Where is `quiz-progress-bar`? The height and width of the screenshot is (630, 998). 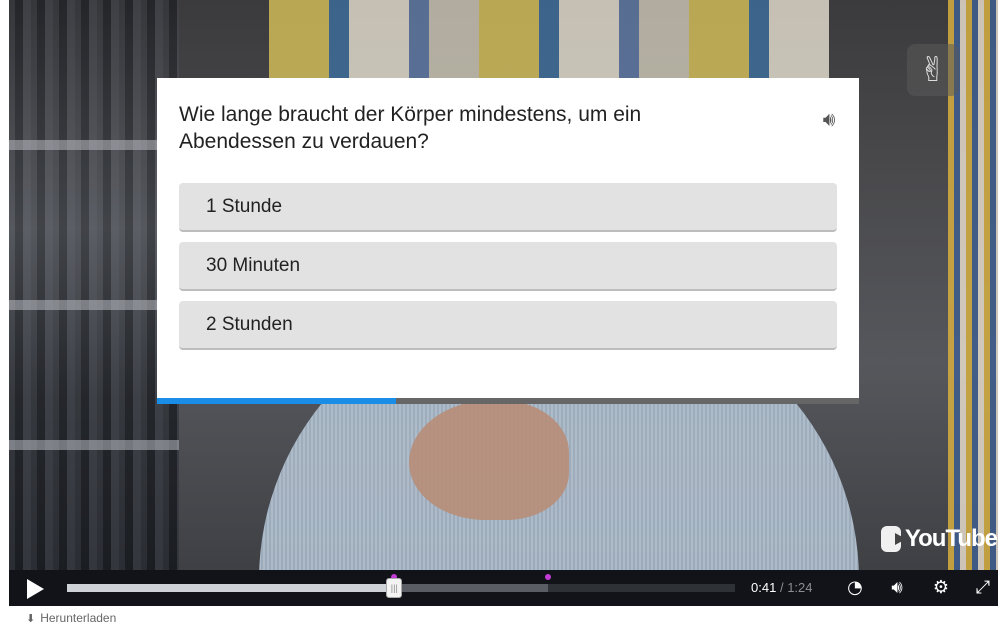
quiz-progress-bar is located at coordinates (508, 401).